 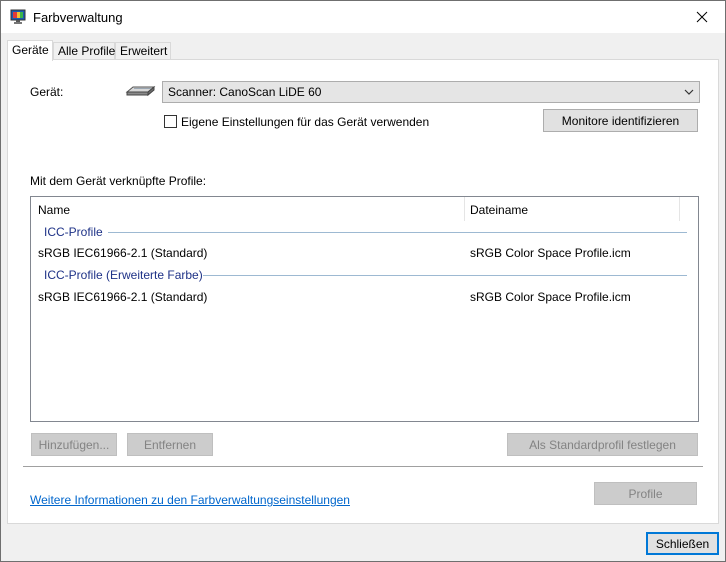 I want to click on column-header-name: Name, so click(x=54, y=210).